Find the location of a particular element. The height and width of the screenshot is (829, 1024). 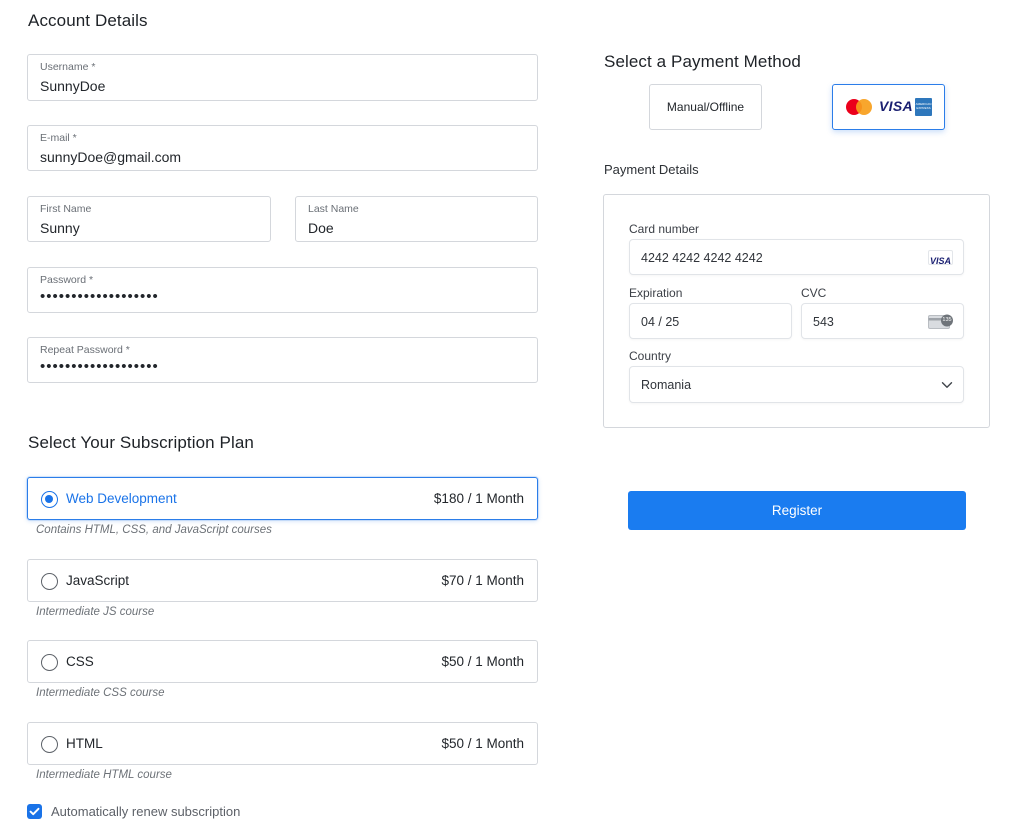

subscription-title: Select Your Subscription Plan is located at coordinates (141, 442).